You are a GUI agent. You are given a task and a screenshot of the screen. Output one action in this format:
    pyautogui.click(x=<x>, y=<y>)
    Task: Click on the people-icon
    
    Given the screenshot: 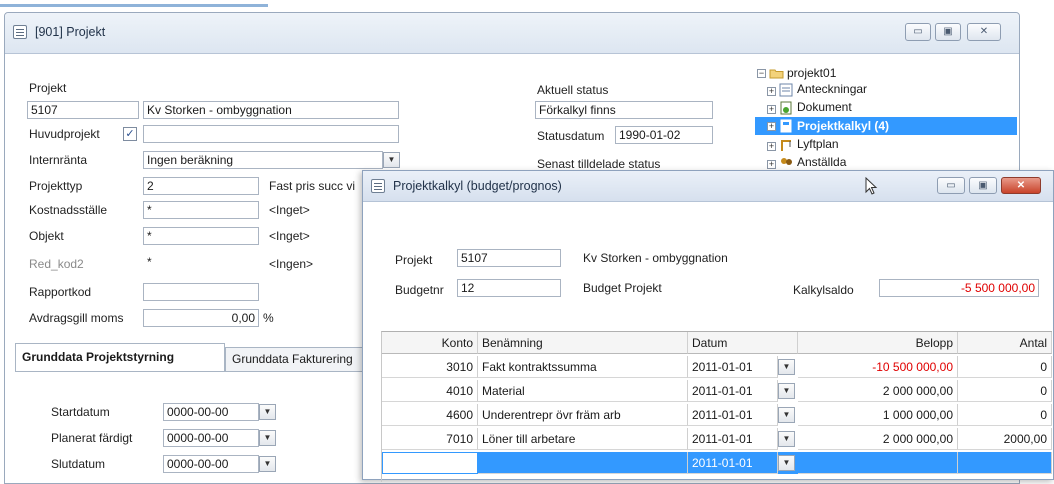 What is the action you would take?
    pyautogui.click(x=786, y=161)
    